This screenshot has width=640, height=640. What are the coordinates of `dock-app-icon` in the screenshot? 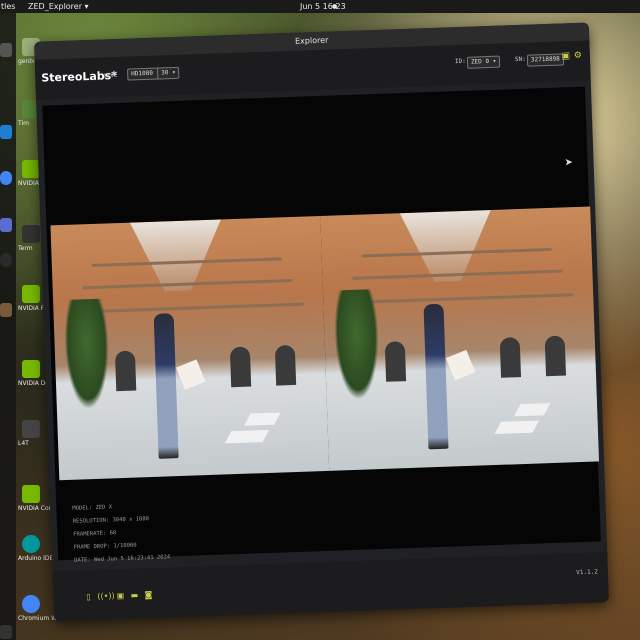 It's located at (6, 50).